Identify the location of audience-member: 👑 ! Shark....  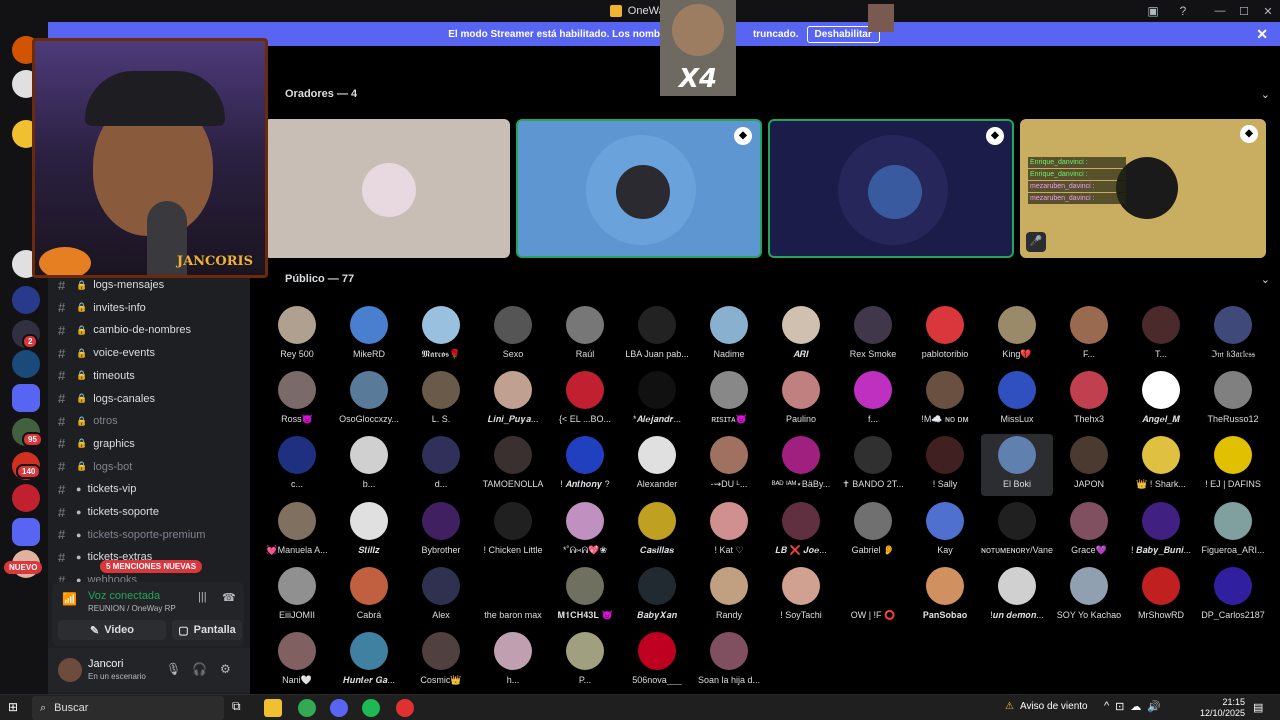
(1161, 465).